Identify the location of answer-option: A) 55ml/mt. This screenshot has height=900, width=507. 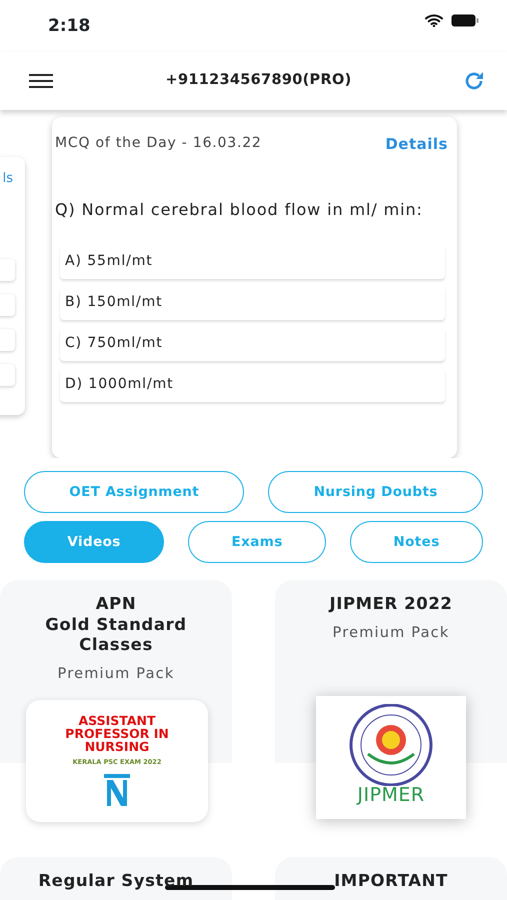
(252, 261).